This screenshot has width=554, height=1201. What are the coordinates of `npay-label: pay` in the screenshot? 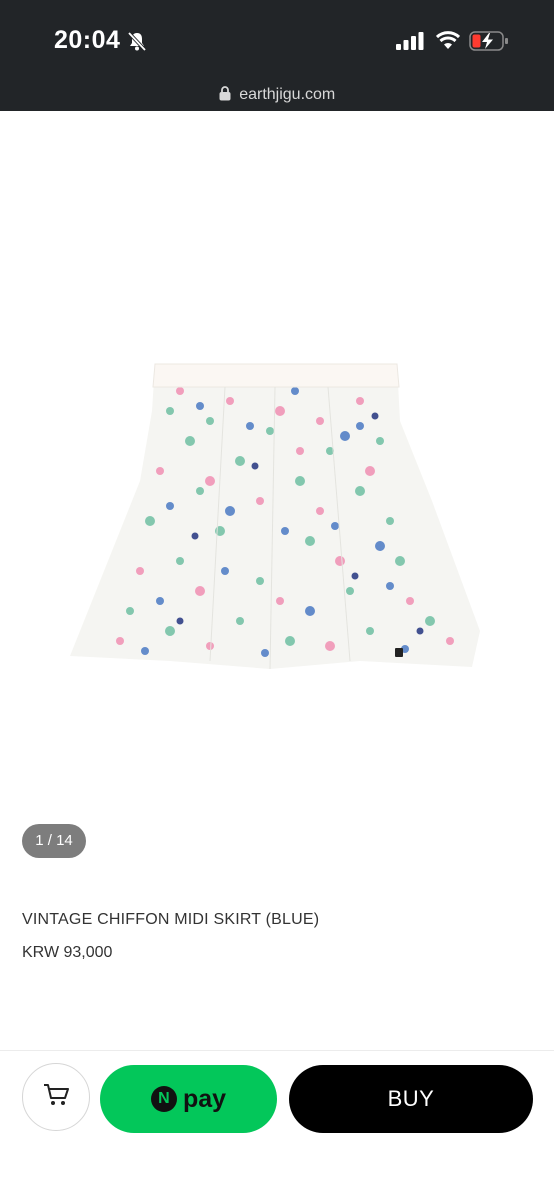 It's located at (204, 1098).